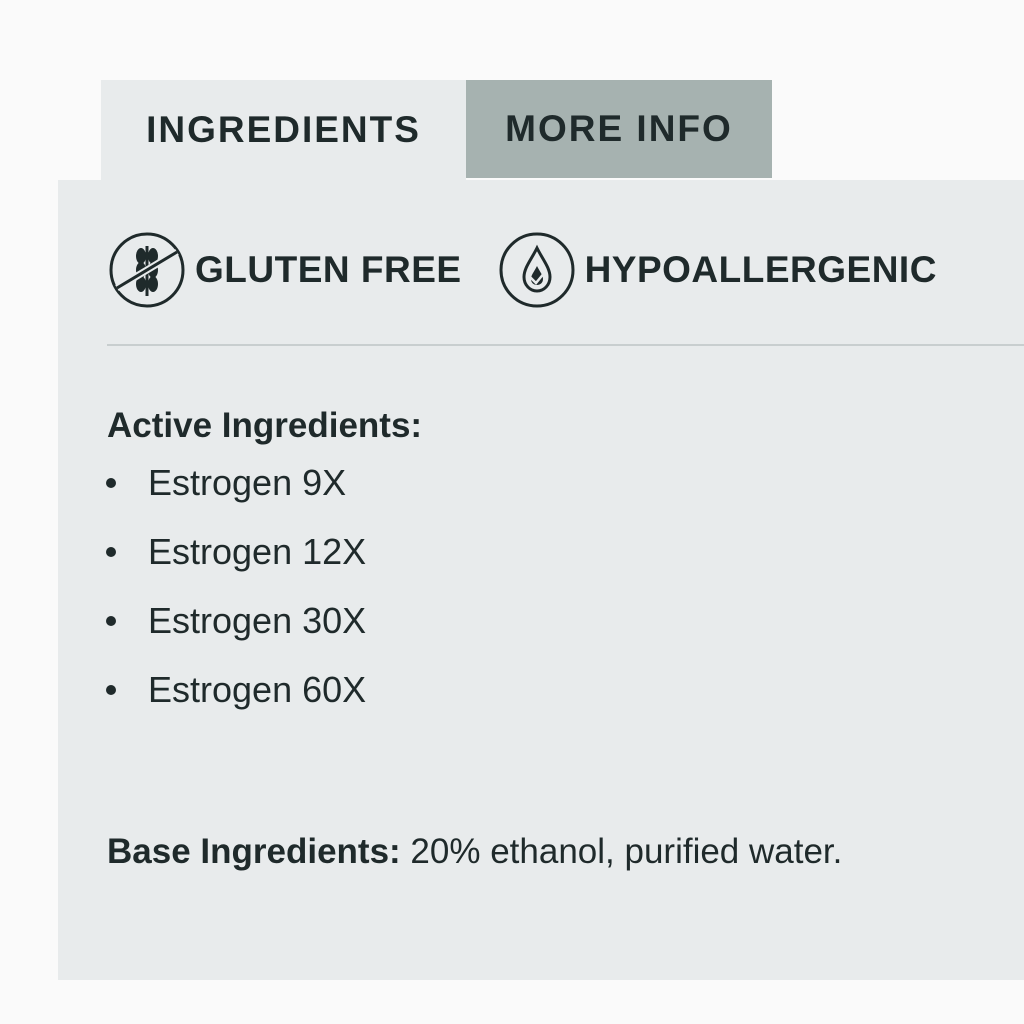 This screenshot has width=1024, height=1024. I want to click on ingredient-label: Estrogen 30X, so click(257, 620).